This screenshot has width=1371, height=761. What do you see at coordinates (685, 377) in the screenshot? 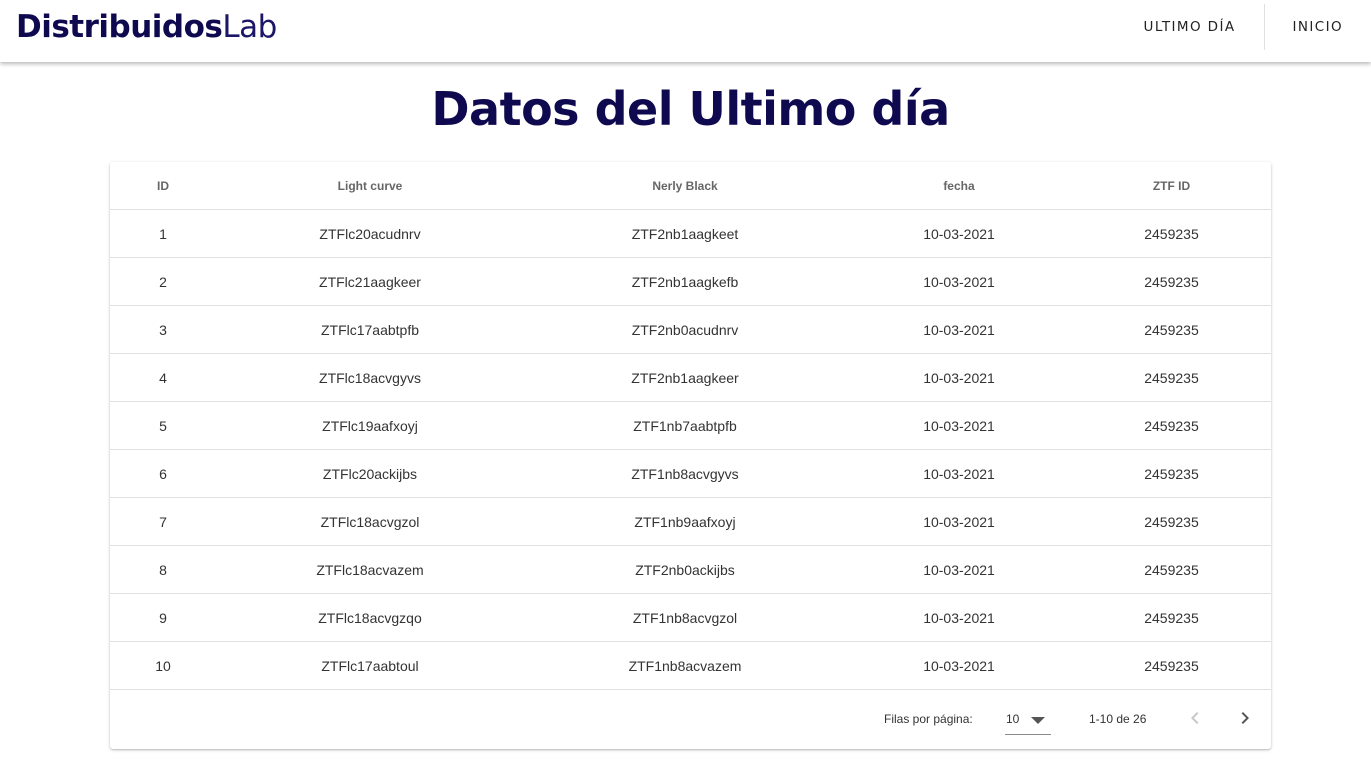
I see `cell-nerly-black: ZTF2nb1aagkeer` at bounding box center [685, 377].